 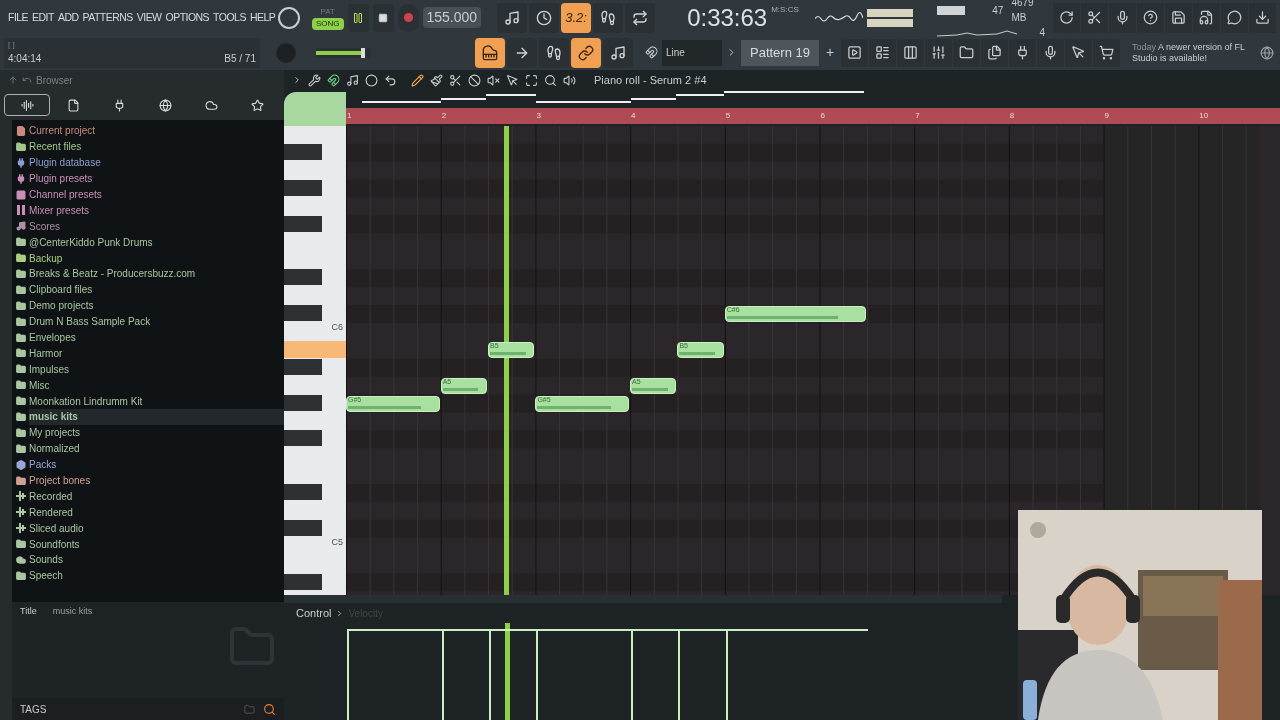 What do you see at coordinates (156, 178) in the screenshot?
I see `browser-item: Plugin presets` at bounding box center [156, 178].